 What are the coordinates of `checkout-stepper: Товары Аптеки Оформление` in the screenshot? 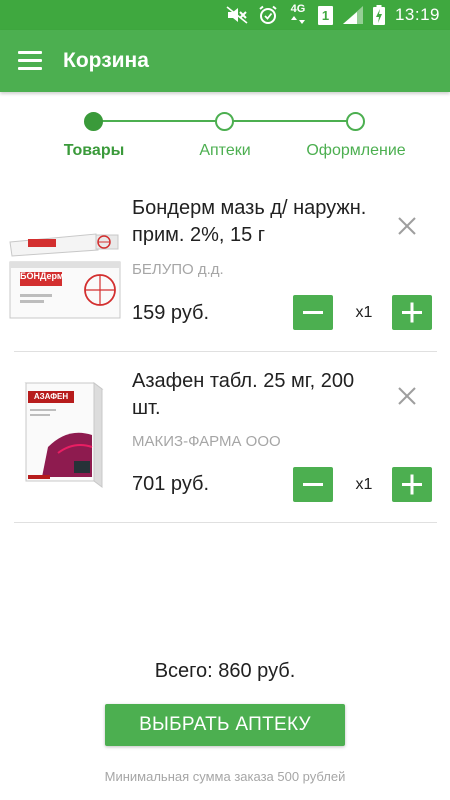 It's located at (225, 140).